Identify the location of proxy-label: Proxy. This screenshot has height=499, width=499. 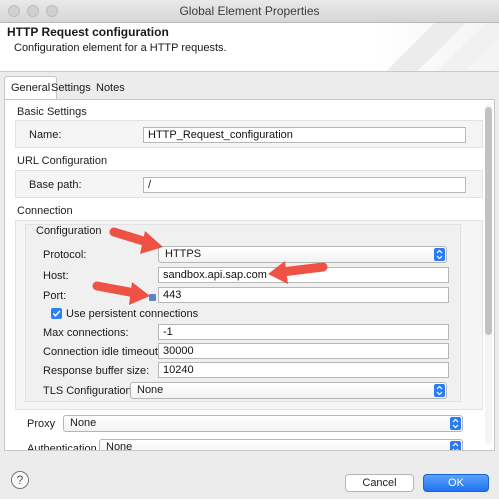
(41, 424).